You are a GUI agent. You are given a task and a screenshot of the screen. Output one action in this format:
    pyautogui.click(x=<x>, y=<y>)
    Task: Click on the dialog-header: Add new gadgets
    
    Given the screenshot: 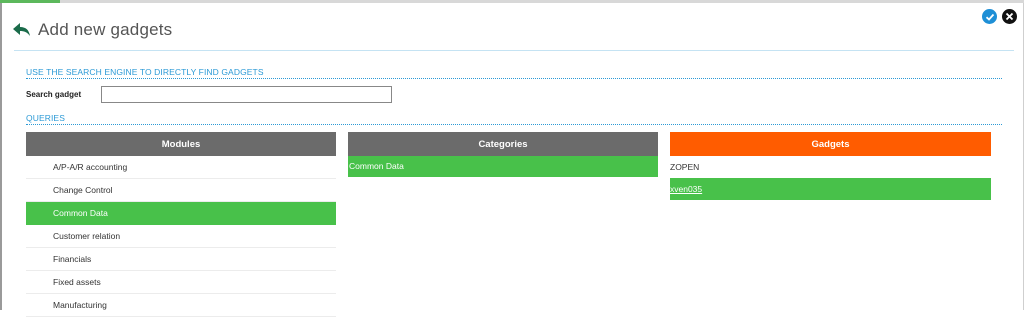 What is the action you would take?
    pyautogui.click(x=92, y=30)
    